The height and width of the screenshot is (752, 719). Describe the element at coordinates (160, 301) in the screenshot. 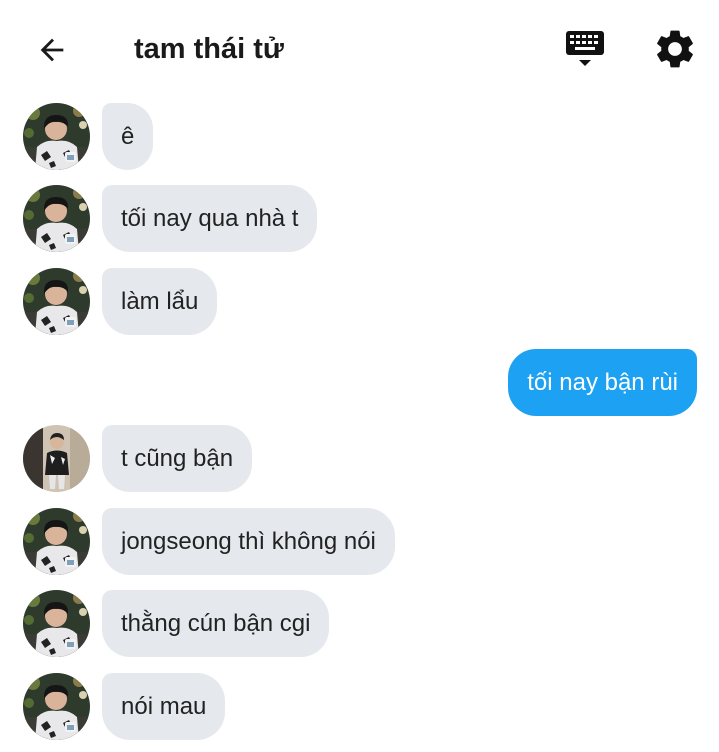

I see `message-bubble-incoming: làm lẩu` at that location.